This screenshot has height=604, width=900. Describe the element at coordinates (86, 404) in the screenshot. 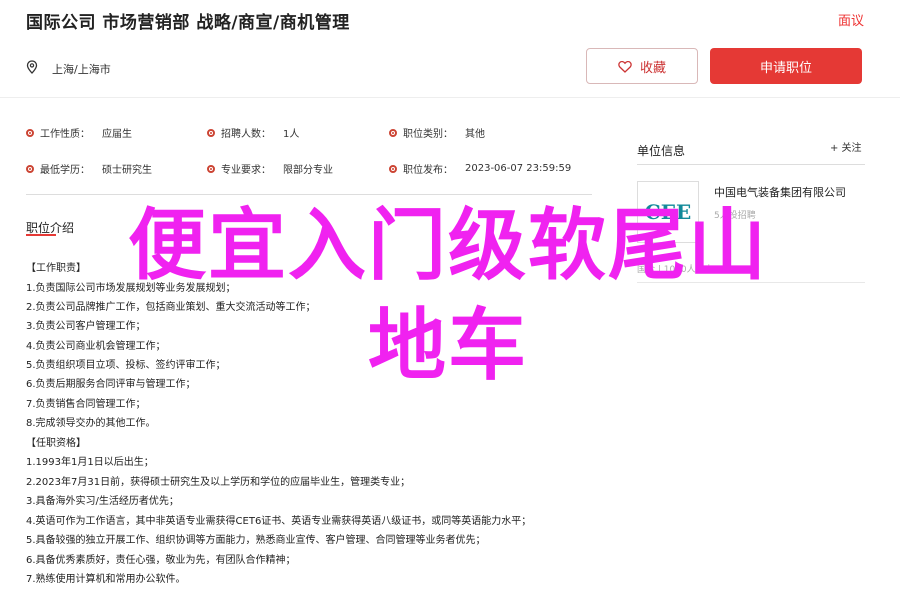

I see `description-line: 7.负责销售合同管理工作；` at that location.